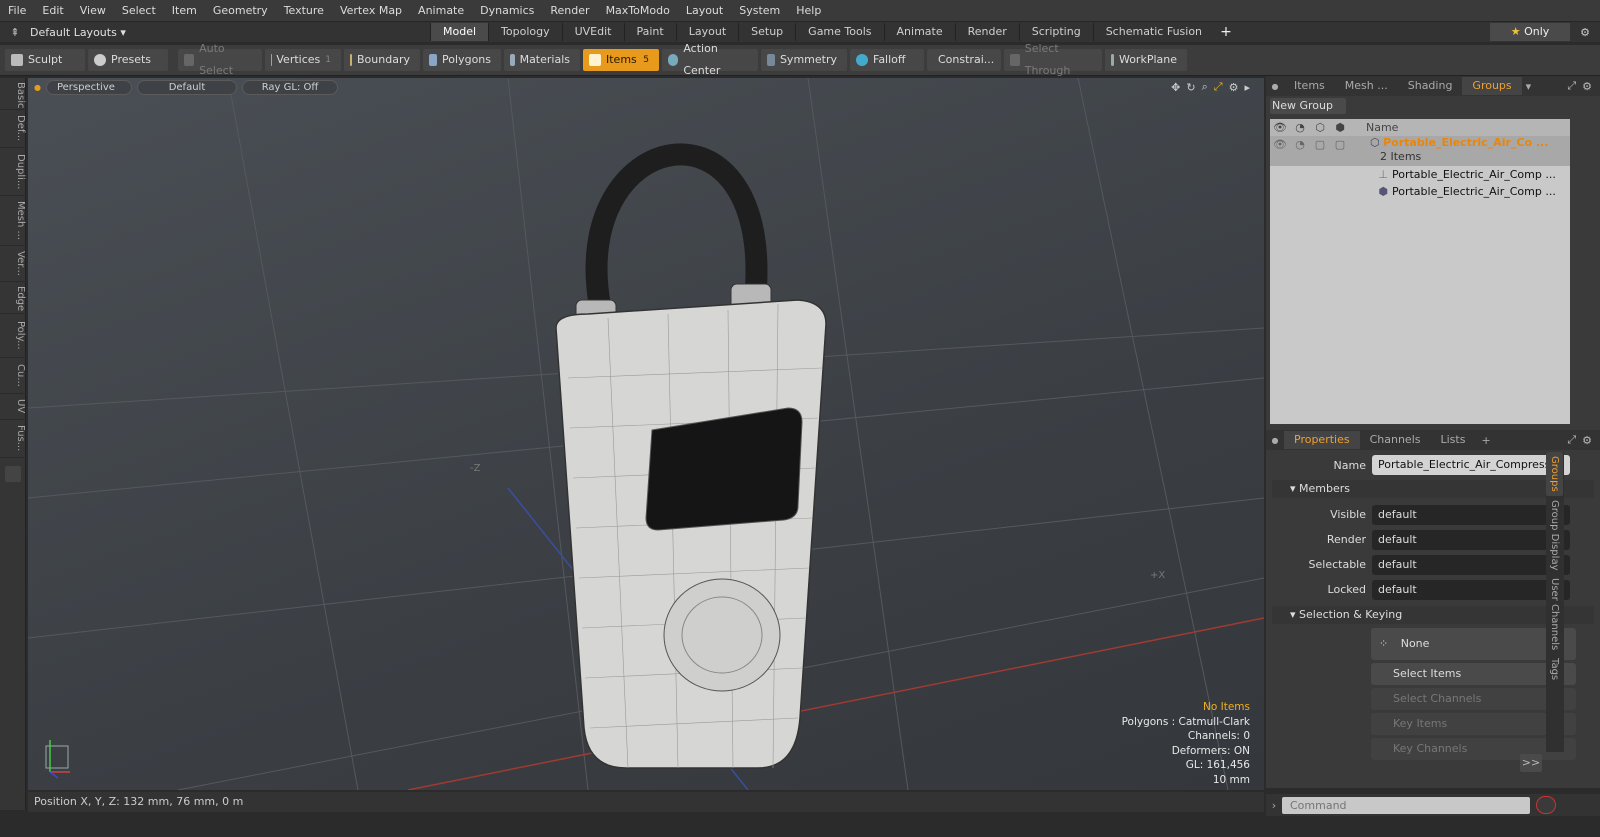 The image size is (1600, 837). What do you see at coordinates (649, 32) in the screenshot?
I see `tab-paint: Paint` at bounding box center [649, 32].